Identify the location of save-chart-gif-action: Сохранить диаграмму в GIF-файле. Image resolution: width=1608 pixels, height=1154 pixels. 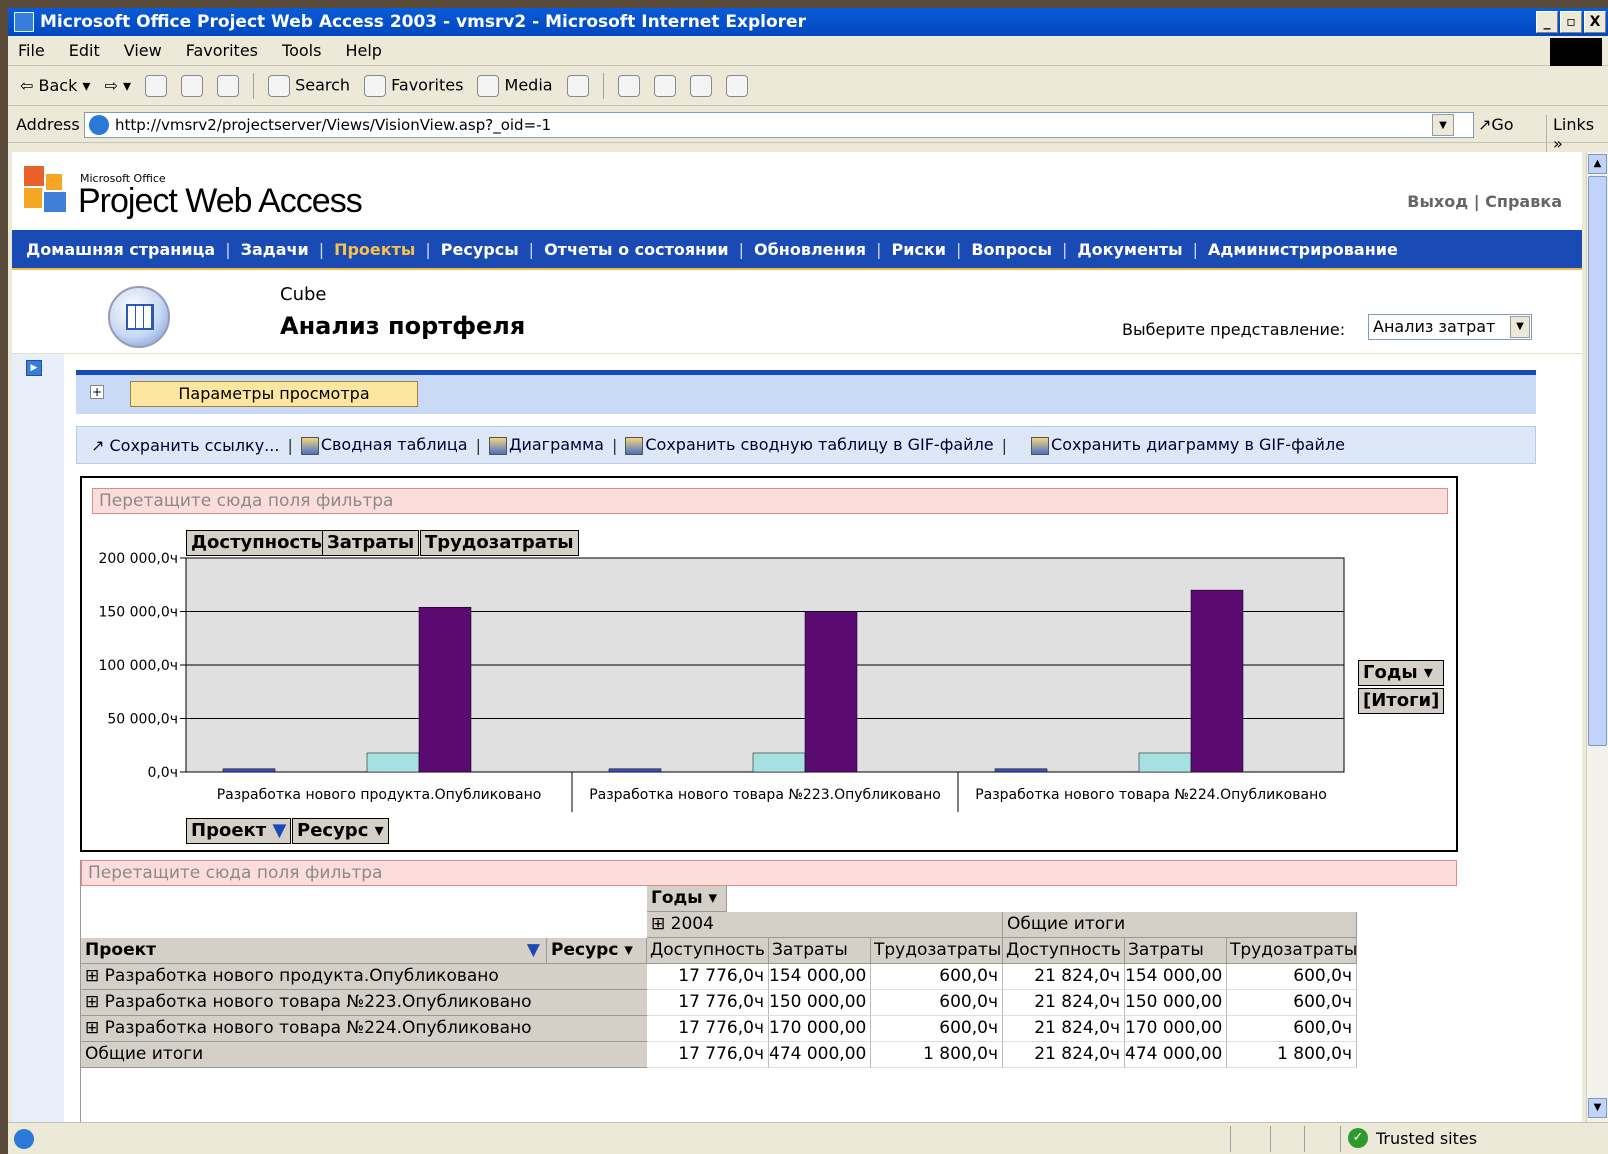
(1188, 445).